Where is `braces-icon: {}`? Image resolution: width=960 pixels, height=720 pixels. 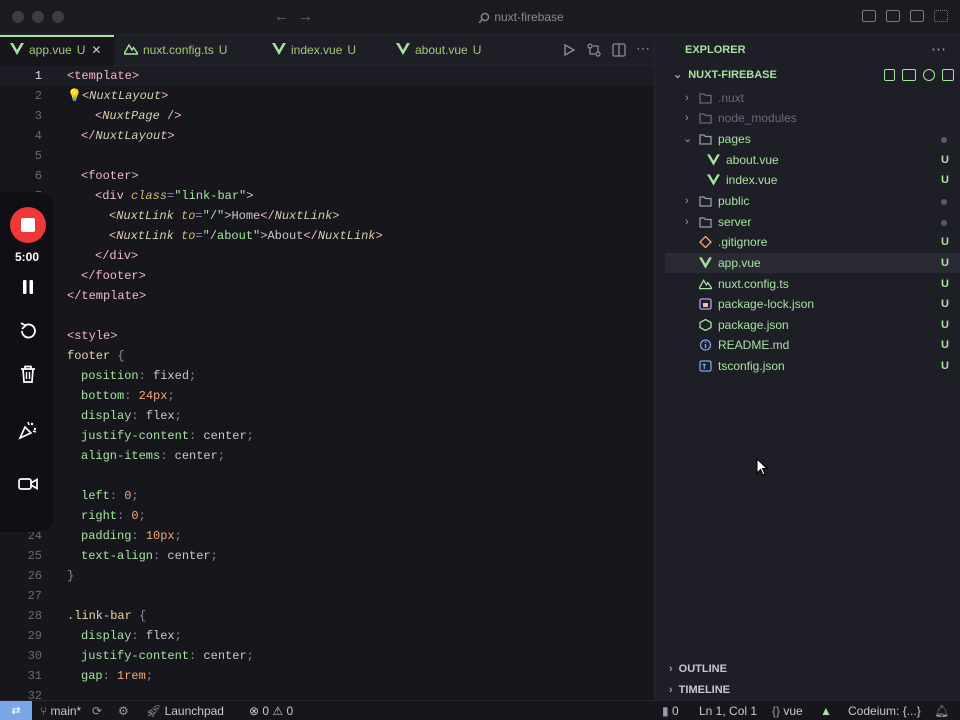 braces-icon: {} is located at coordinates (778, 711).